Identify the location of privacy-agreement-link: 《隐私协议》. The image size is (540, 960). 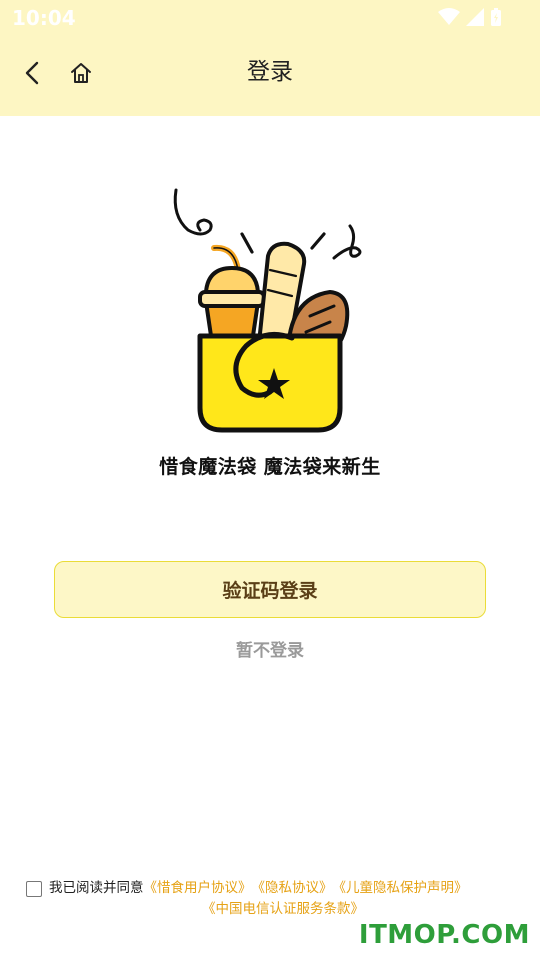
(292, 888).